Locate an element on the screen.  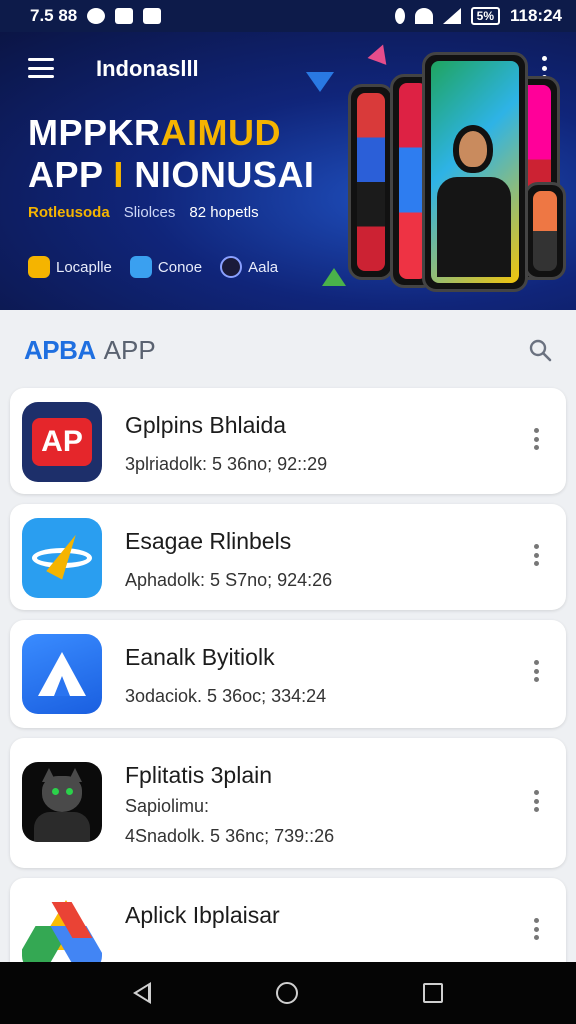
app-meta: 4Snadolk. 5 36nc; 739::26 is located at coordinates (230, 836).